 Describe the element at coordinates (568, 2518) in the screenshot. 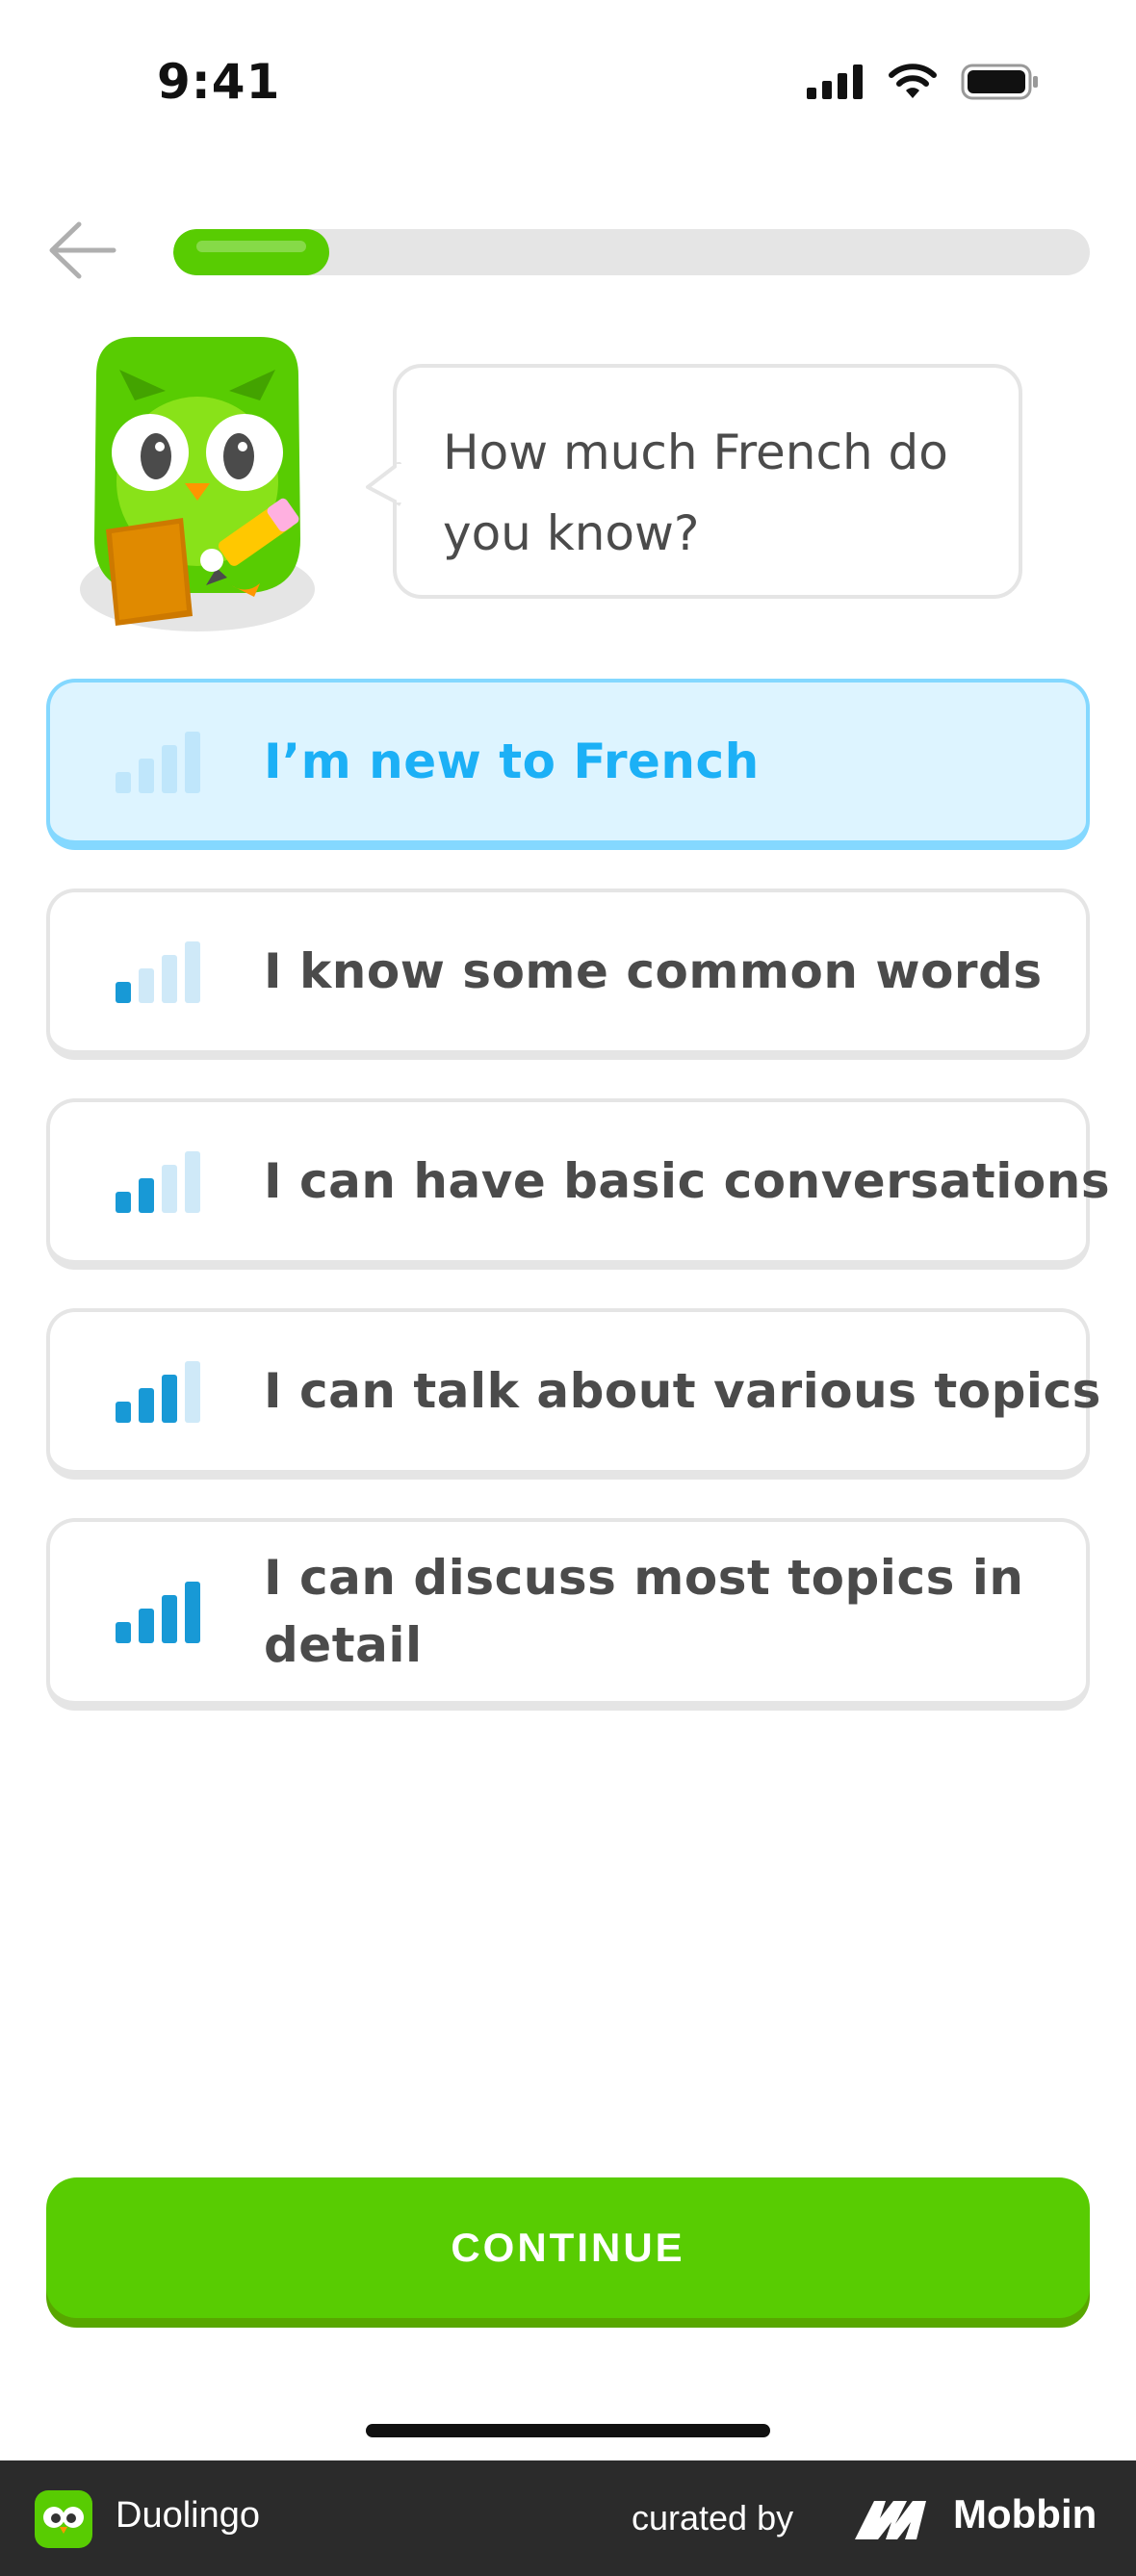

I see `footer-bar: Duolingo curated by Mobbin` at that location.